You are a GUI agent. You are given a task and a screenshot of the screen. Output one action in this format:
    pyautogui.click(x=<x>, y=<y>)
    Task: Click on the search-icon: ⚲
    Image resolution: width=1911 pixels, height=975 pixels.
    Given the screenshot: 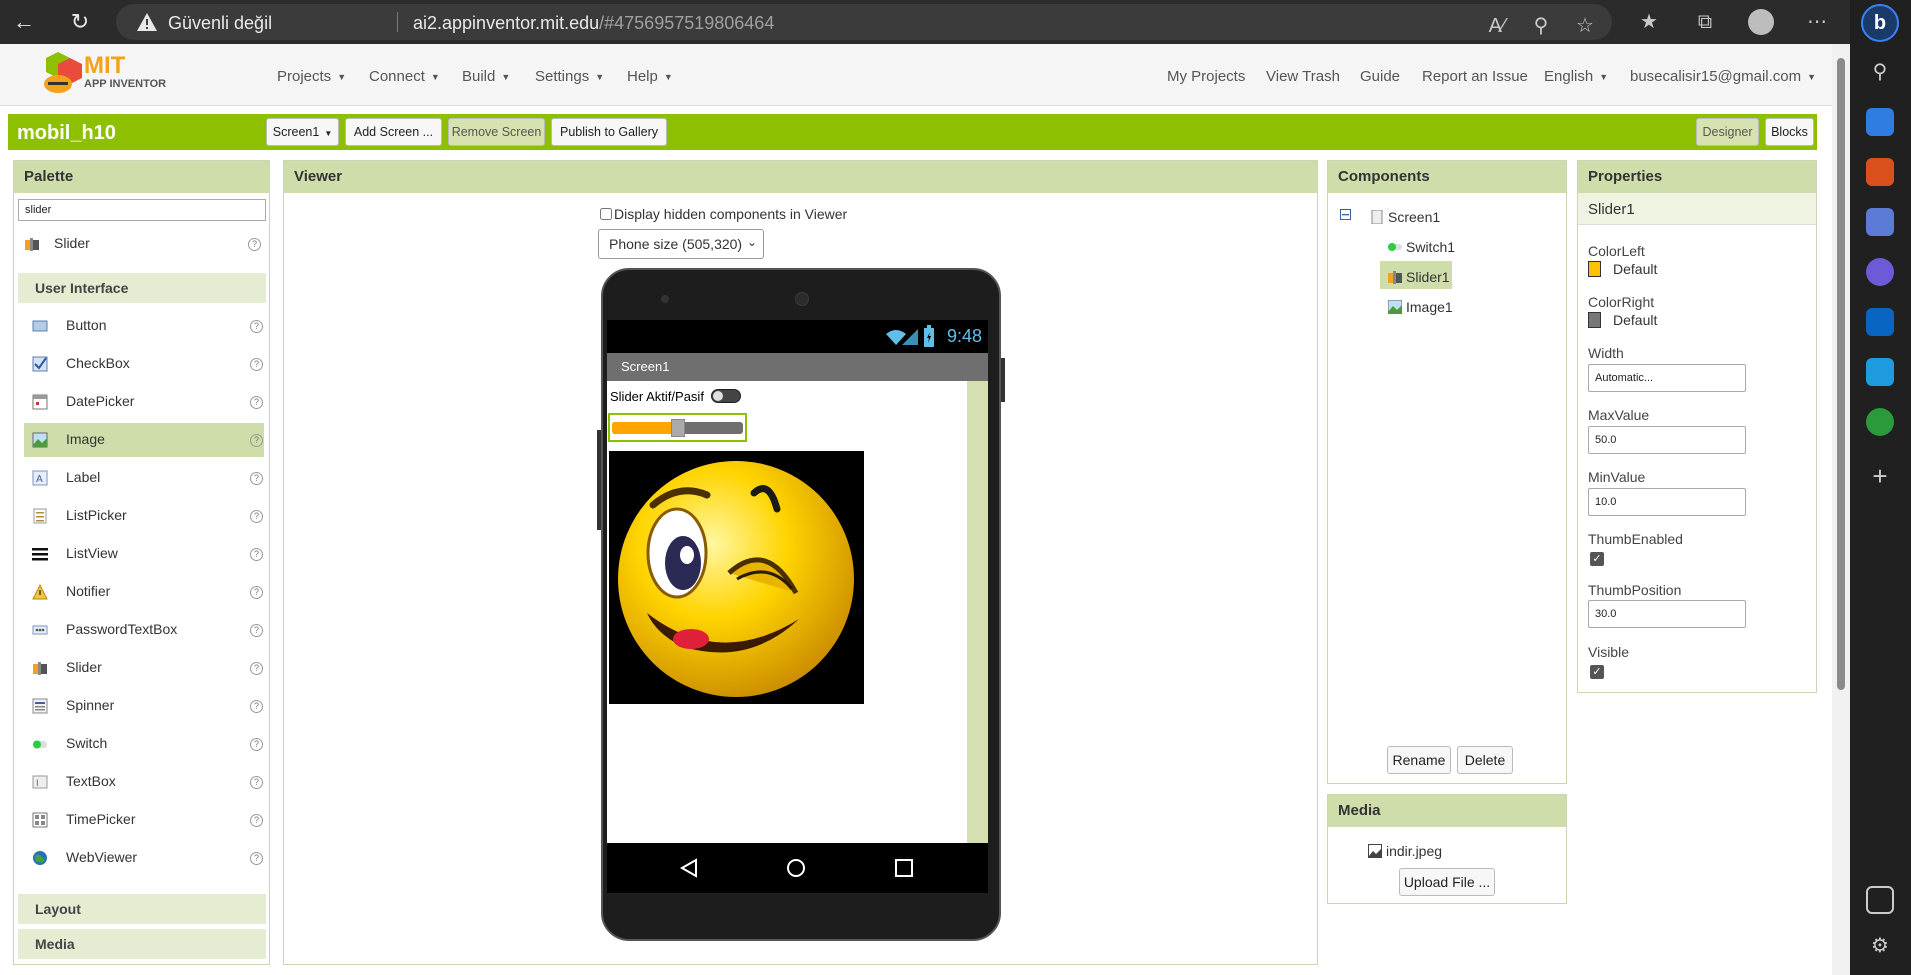 What is the action you would take?
    pyautogui.click(x=1880, y=72)
    